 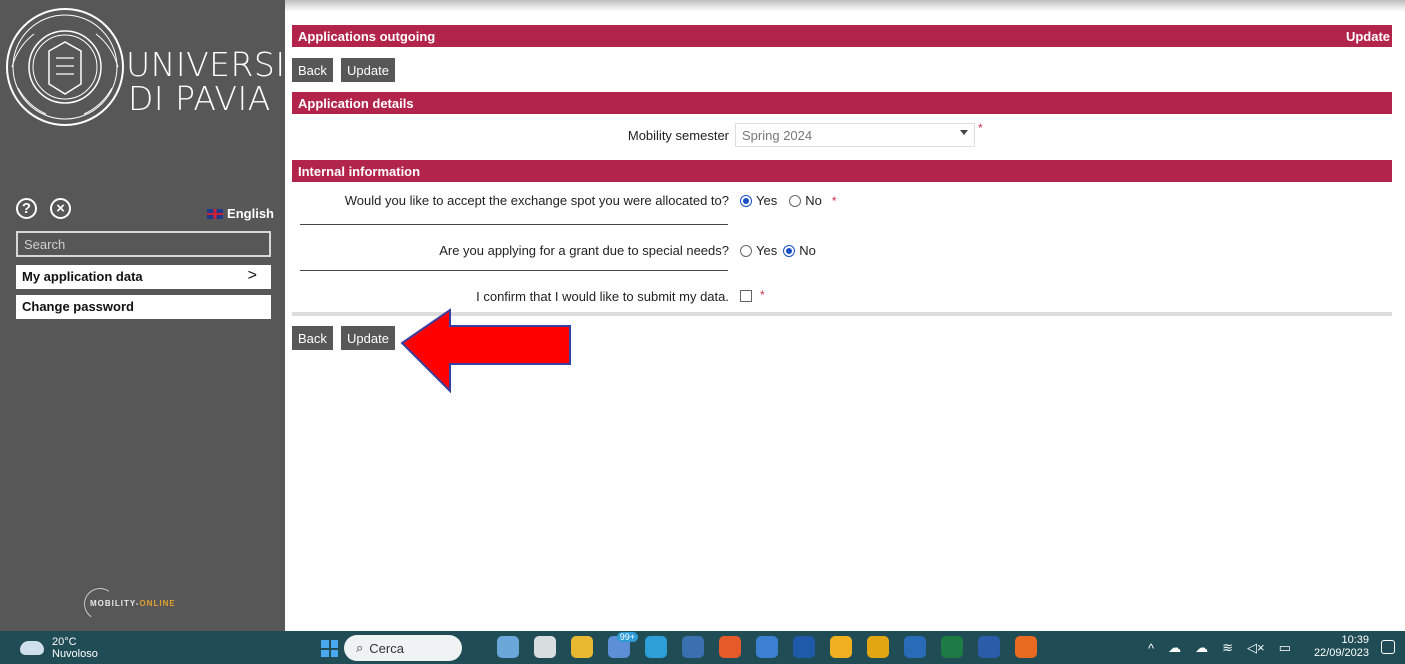 I want to click on notification-center-icon, so click(x=1388, y=647).